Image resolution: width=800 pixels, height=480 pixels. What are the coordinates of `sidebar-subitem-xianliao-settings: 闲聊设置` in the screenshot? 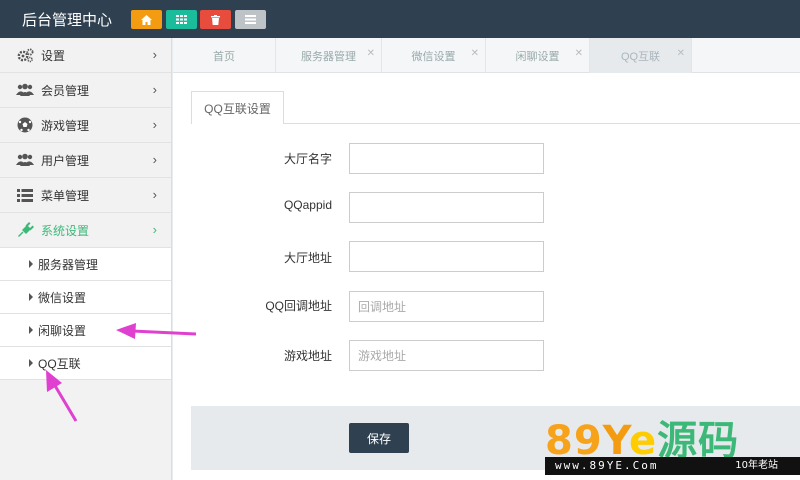 It's located at (85, 330).